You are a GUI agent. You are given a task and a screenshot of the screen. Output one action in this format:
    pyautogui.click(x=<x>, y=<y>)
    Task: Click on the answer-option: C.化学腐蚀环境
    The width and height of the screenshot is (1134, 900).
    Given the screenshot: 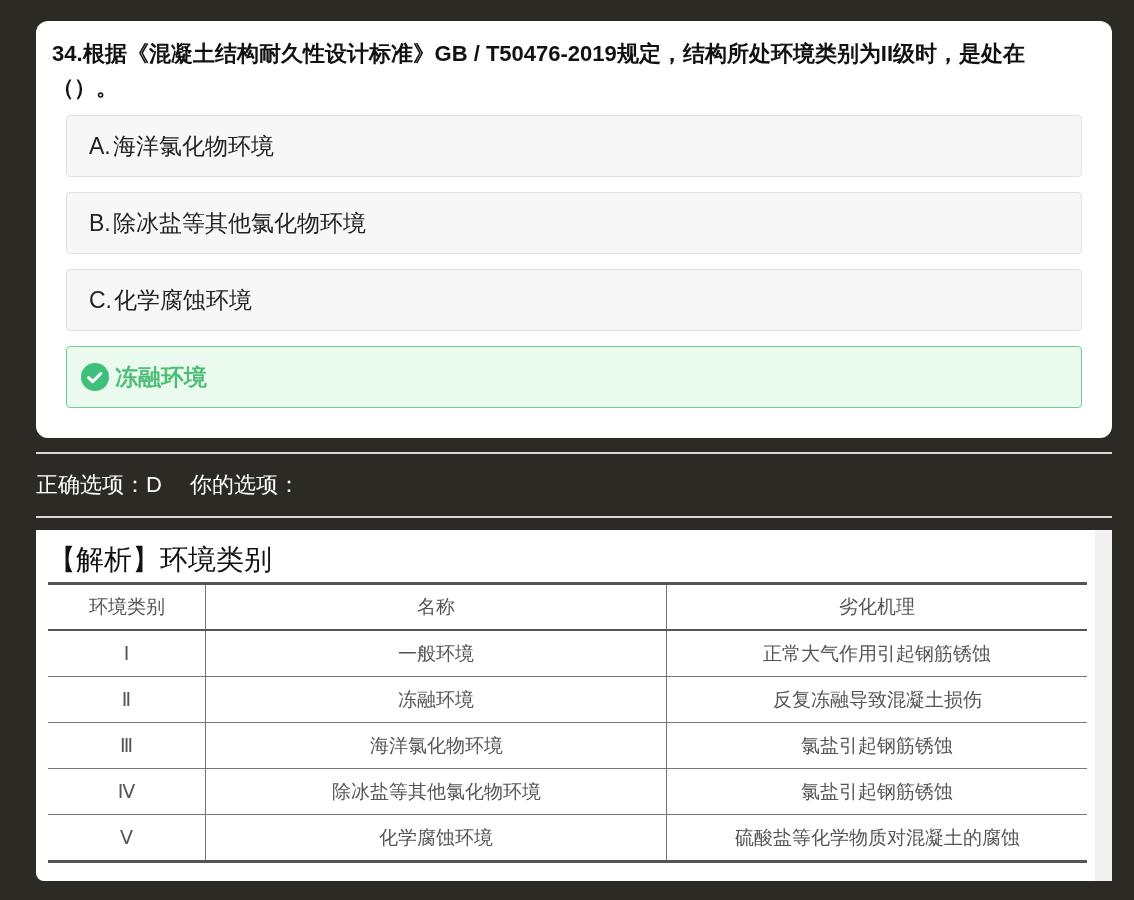 What is the action you would take?
    pyautogui.click(x=574, y=300)
    